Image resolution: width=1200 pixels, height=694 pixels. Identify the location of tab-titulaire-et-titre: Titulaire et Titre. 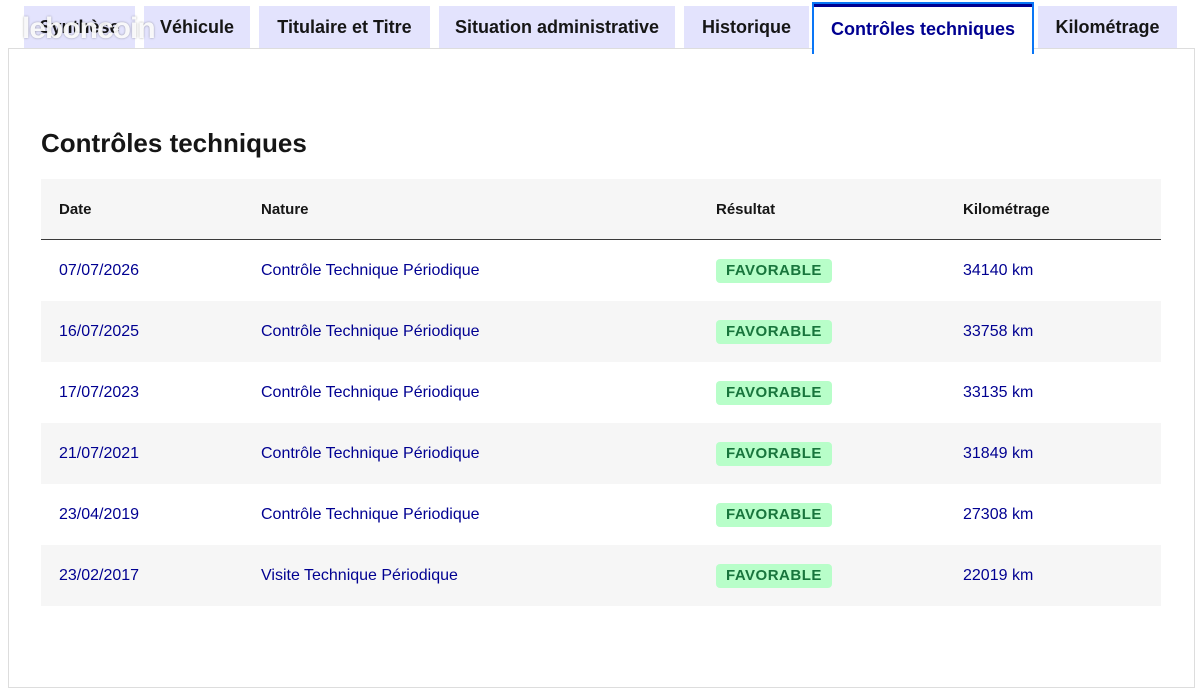
(344, 27).